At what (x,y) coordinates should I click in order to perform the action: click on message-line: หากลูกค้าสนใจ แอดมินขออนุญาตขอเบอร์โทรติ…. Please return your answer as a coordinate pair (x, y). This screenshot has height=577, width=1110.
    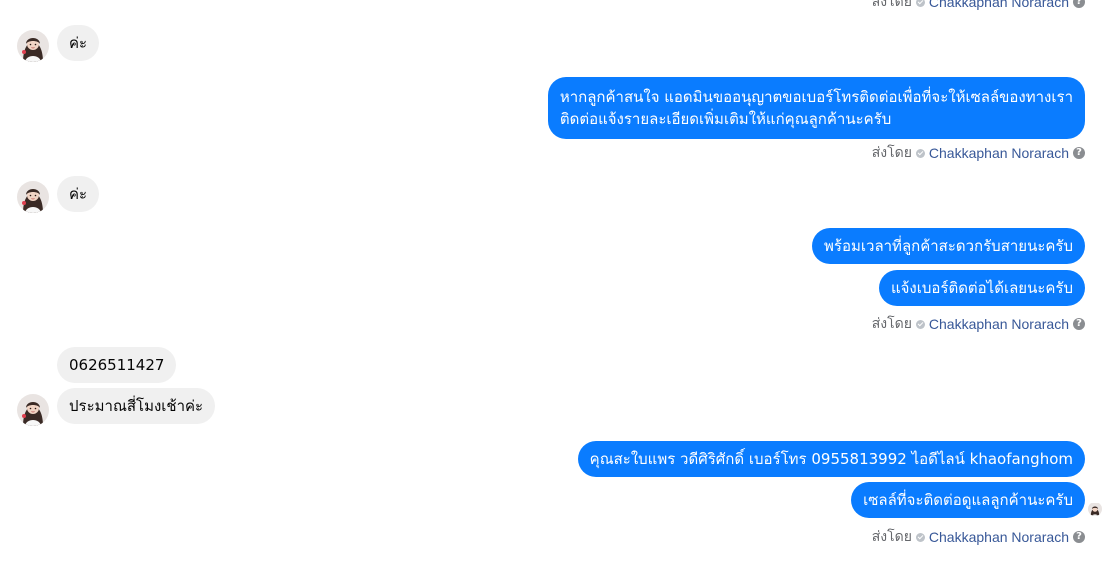
    Looking at the image, I should click on (816, 97).